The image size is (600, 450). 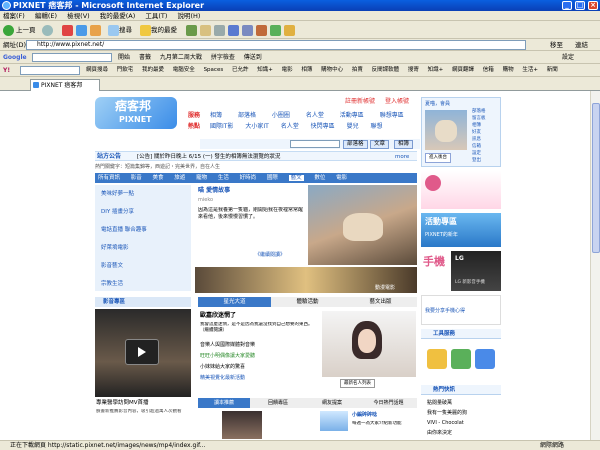 I want to click on mail-button, so click(x=205, y=30).